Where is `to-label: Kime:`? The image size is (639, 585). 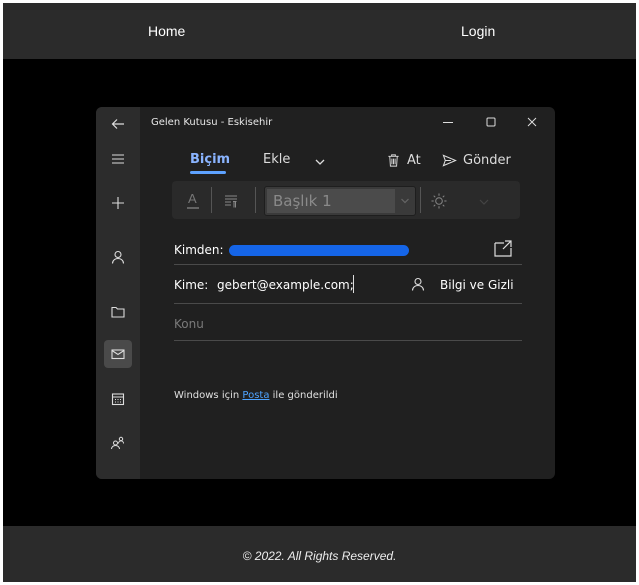 to-label: Kime: is located at coordinates (191, 285).